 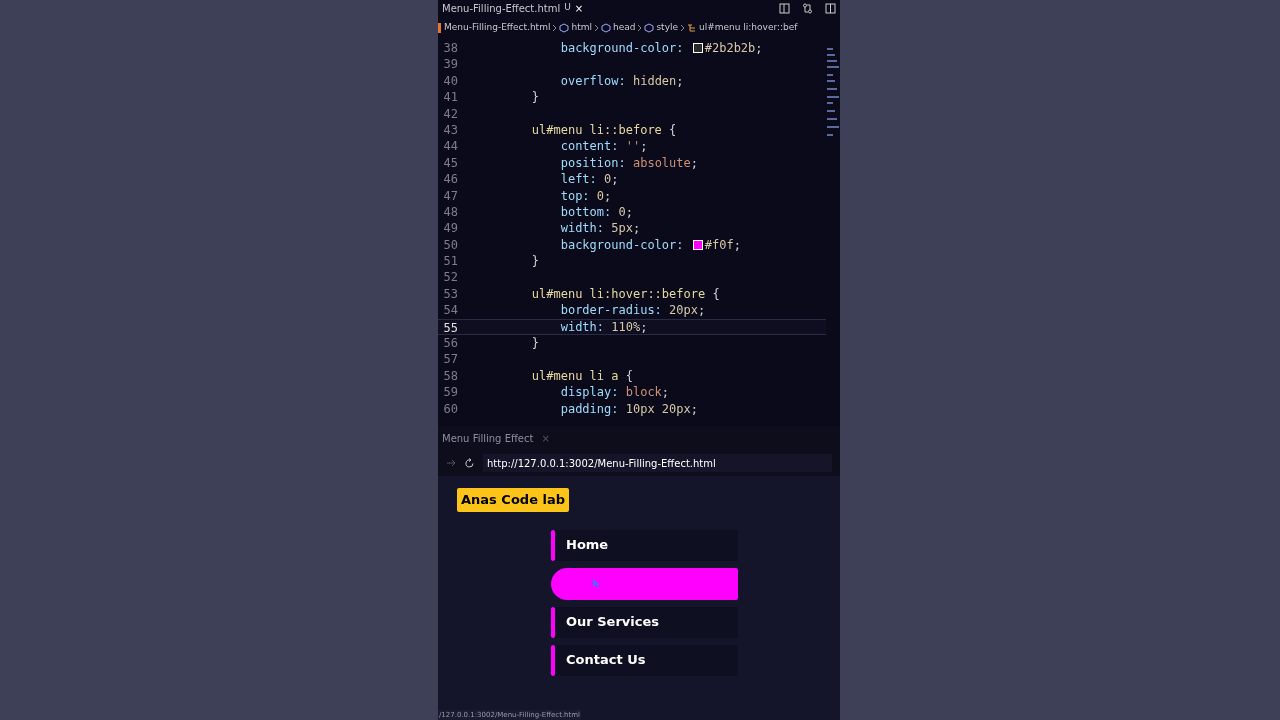 I want to click on code-token: display:, so click(x=589, y=392).